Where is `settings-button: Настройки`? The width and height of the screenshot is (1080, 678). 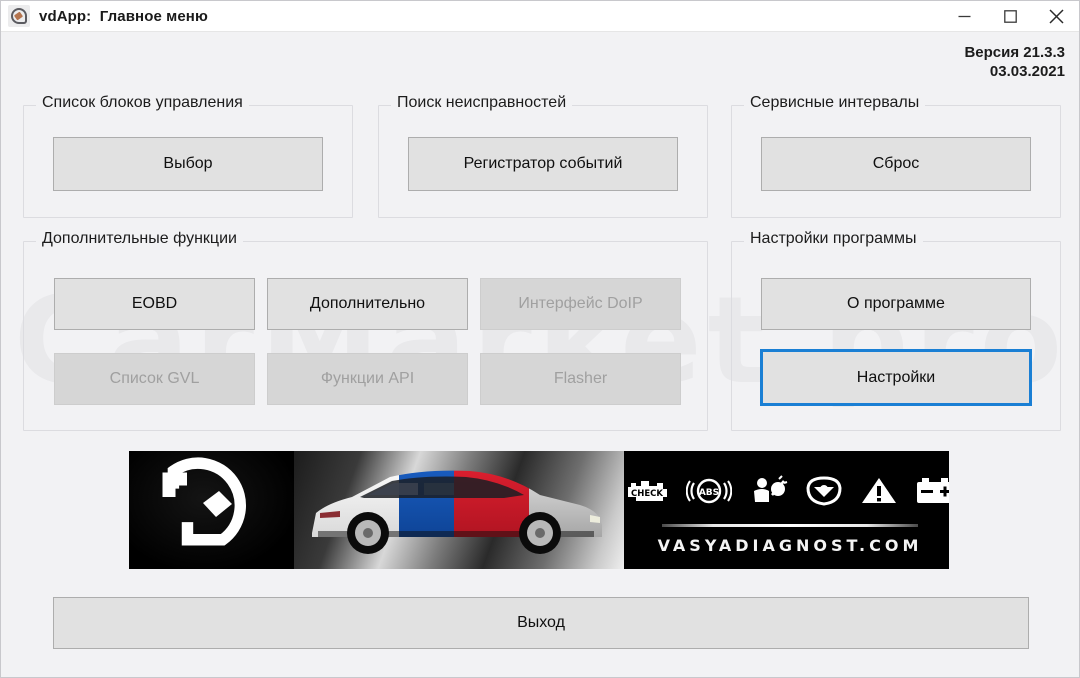
settings-button: Настройки is located at coordinates (896, 377).